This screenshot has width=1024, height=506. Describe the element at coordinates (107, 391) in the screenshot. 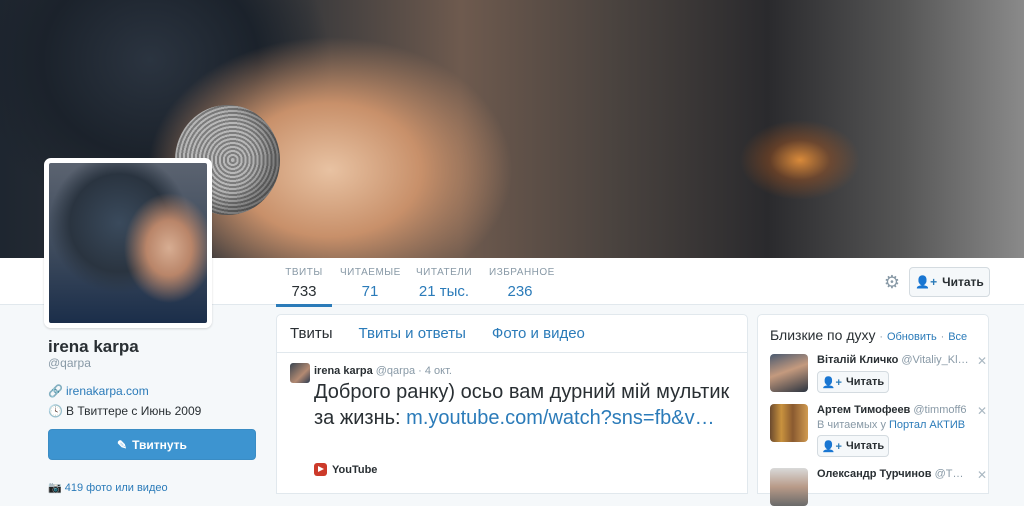

I see `profile-website-text: irenakarpa.com` at that location.